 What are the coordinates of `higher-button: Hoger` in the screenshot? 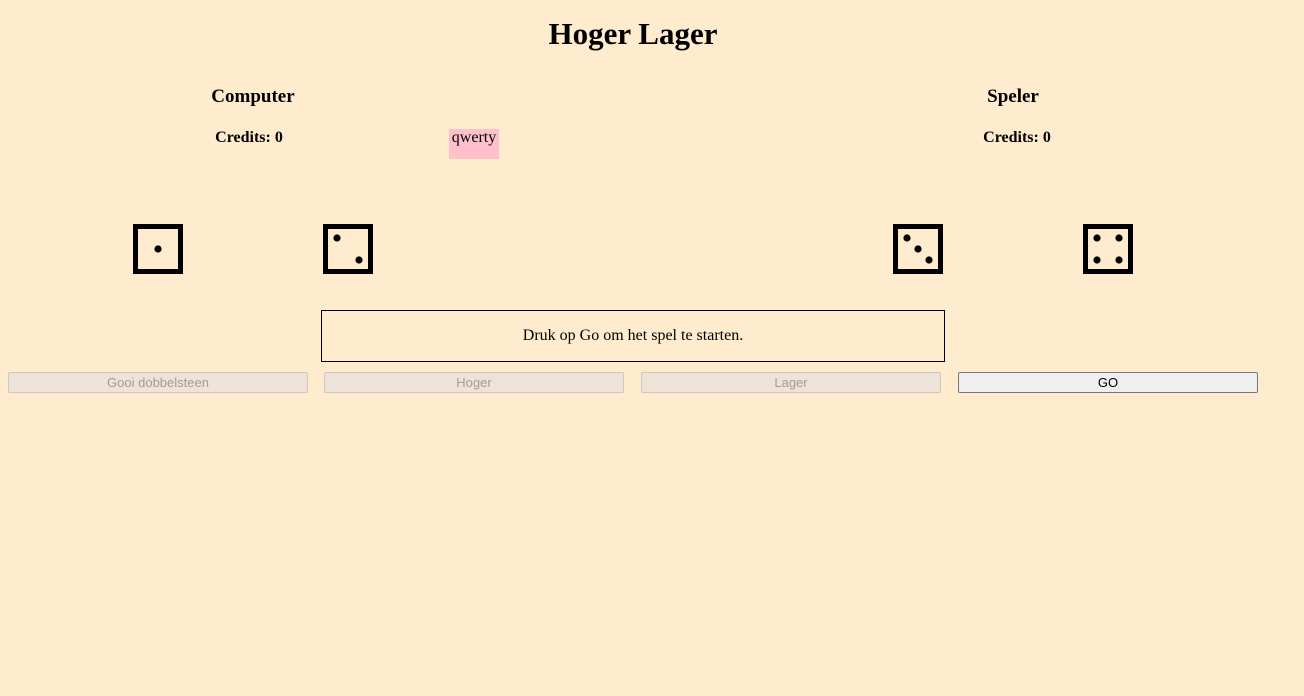 It's located at (474, 382).